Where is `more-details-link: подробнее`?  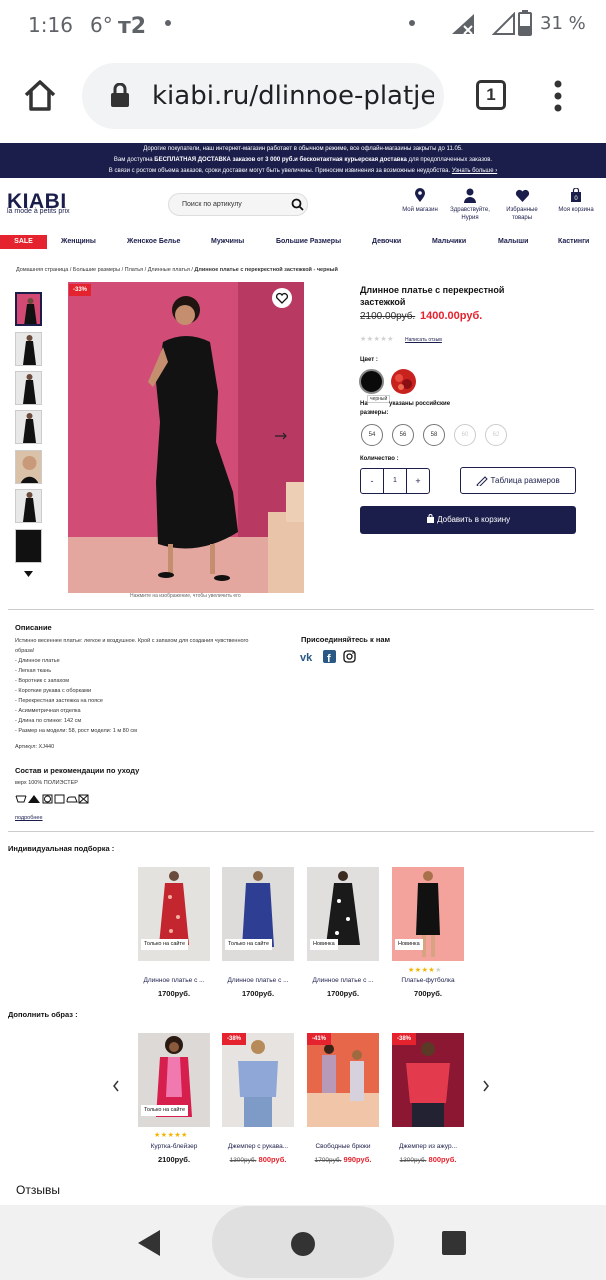 more-details-link: подробнее is located at coordinates (29, 818).